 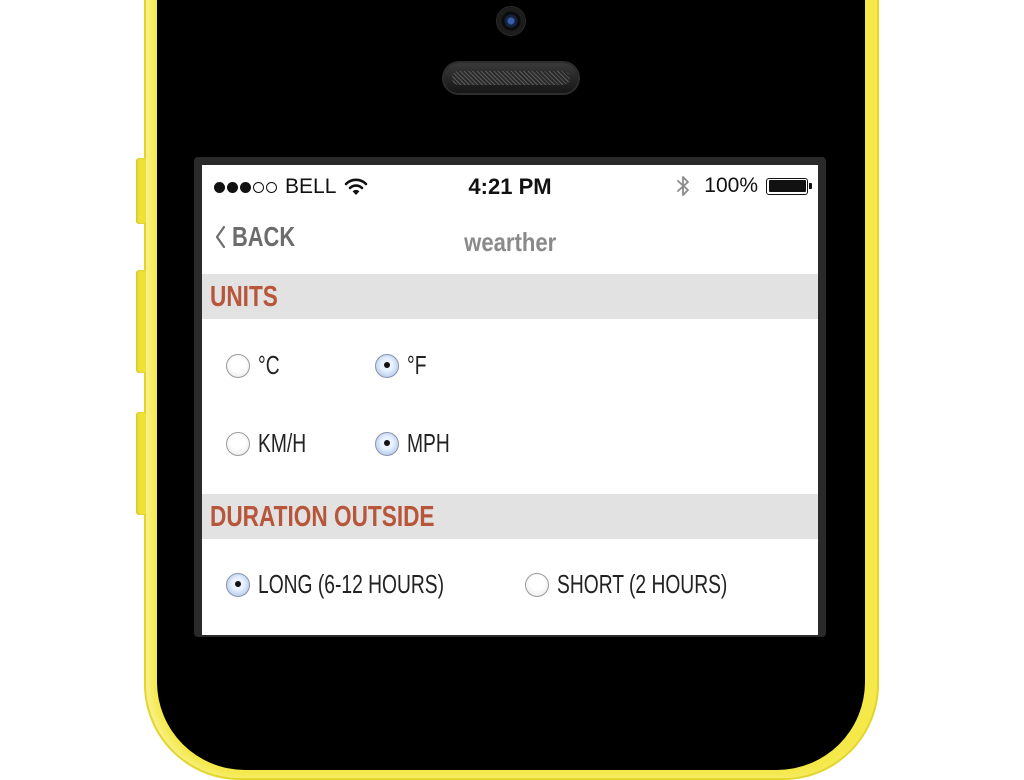 I want to click on option-kmh: KM/H, so click(x=274, y=443).